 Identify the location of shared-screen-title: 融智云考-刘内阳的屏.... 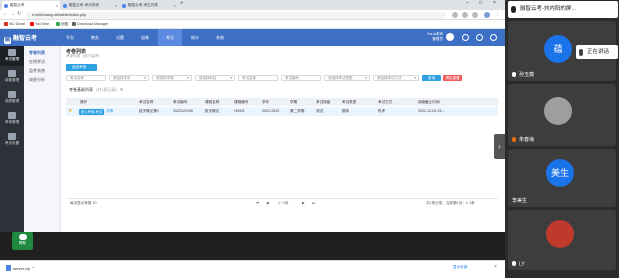
(563, 9).